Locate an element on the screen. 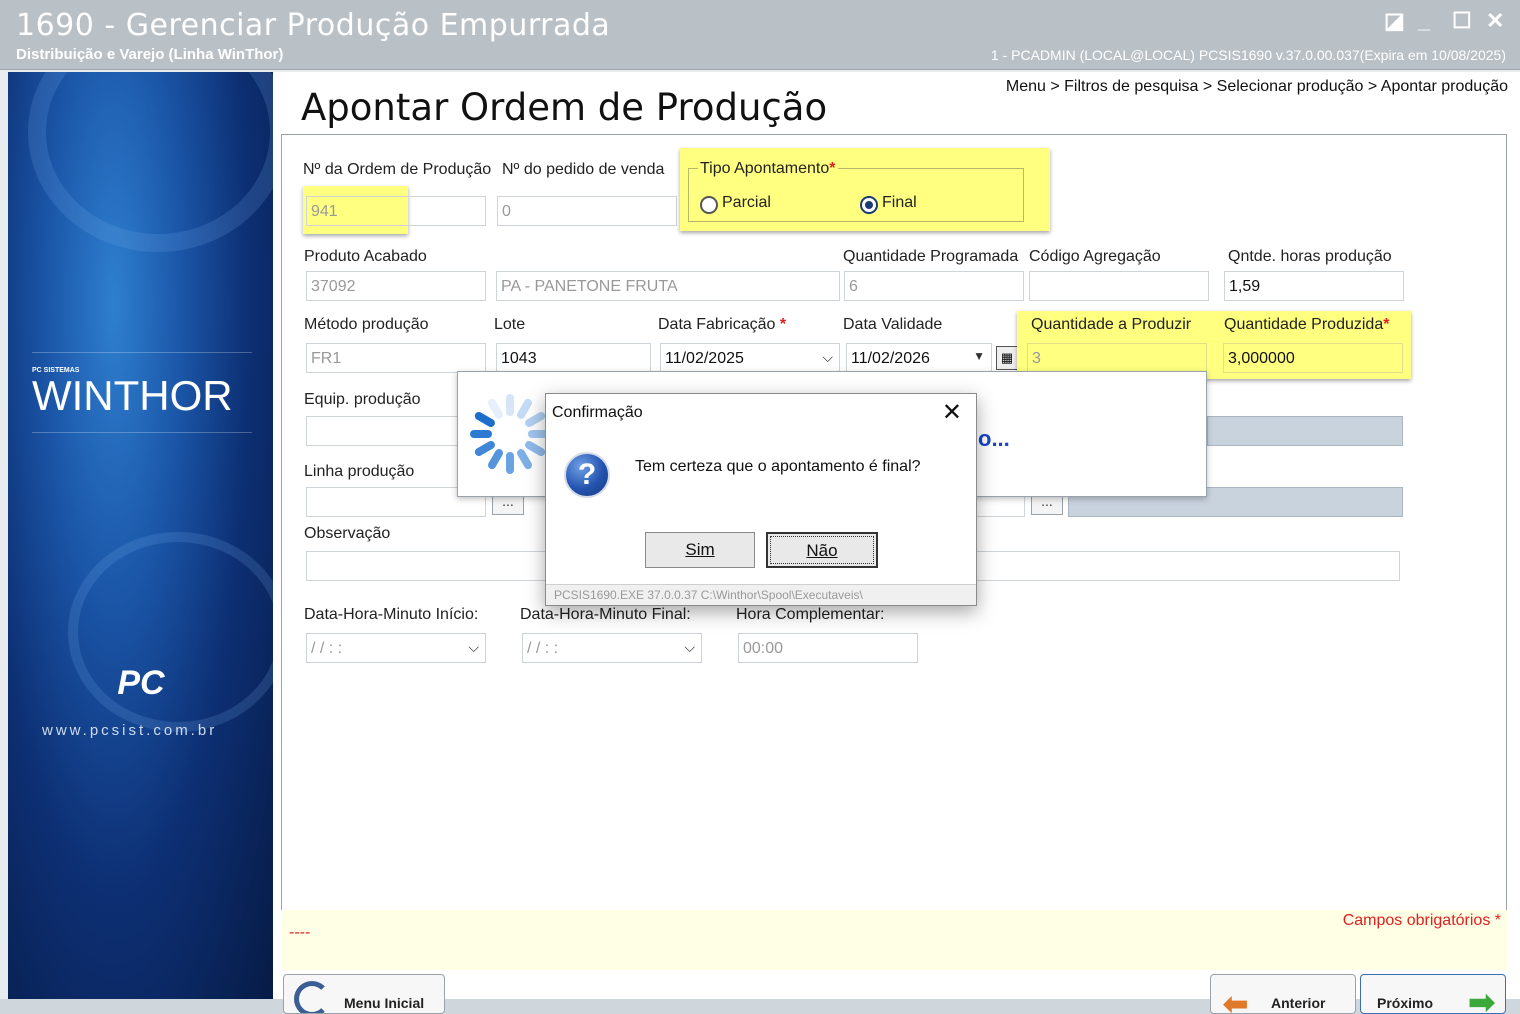 The height and width of the screenshot is (1014, 1520). fab-label: Data Fabricação * is located at coordinates (722, 324).